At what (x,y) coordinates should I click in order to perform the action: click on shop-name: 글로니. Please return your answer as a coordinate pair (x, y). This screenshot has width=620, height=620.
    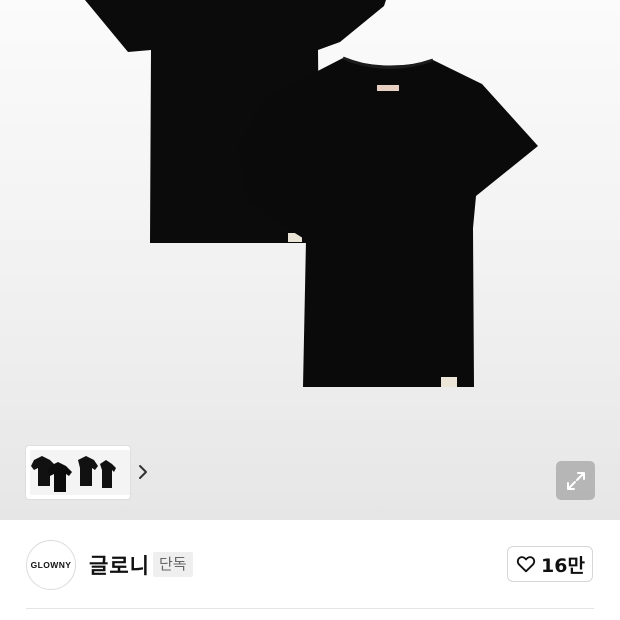
    Looking at the image, I should click on (119, 565).